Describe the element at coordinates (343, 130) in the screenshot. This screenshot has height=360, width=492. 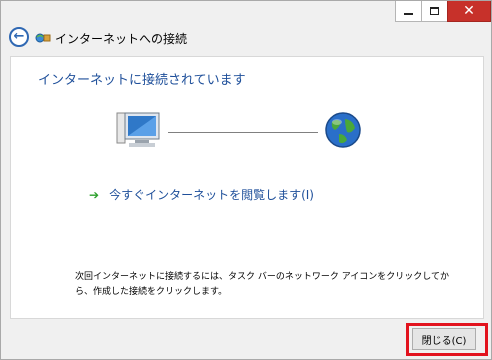
I see `globe-icon` at that location.